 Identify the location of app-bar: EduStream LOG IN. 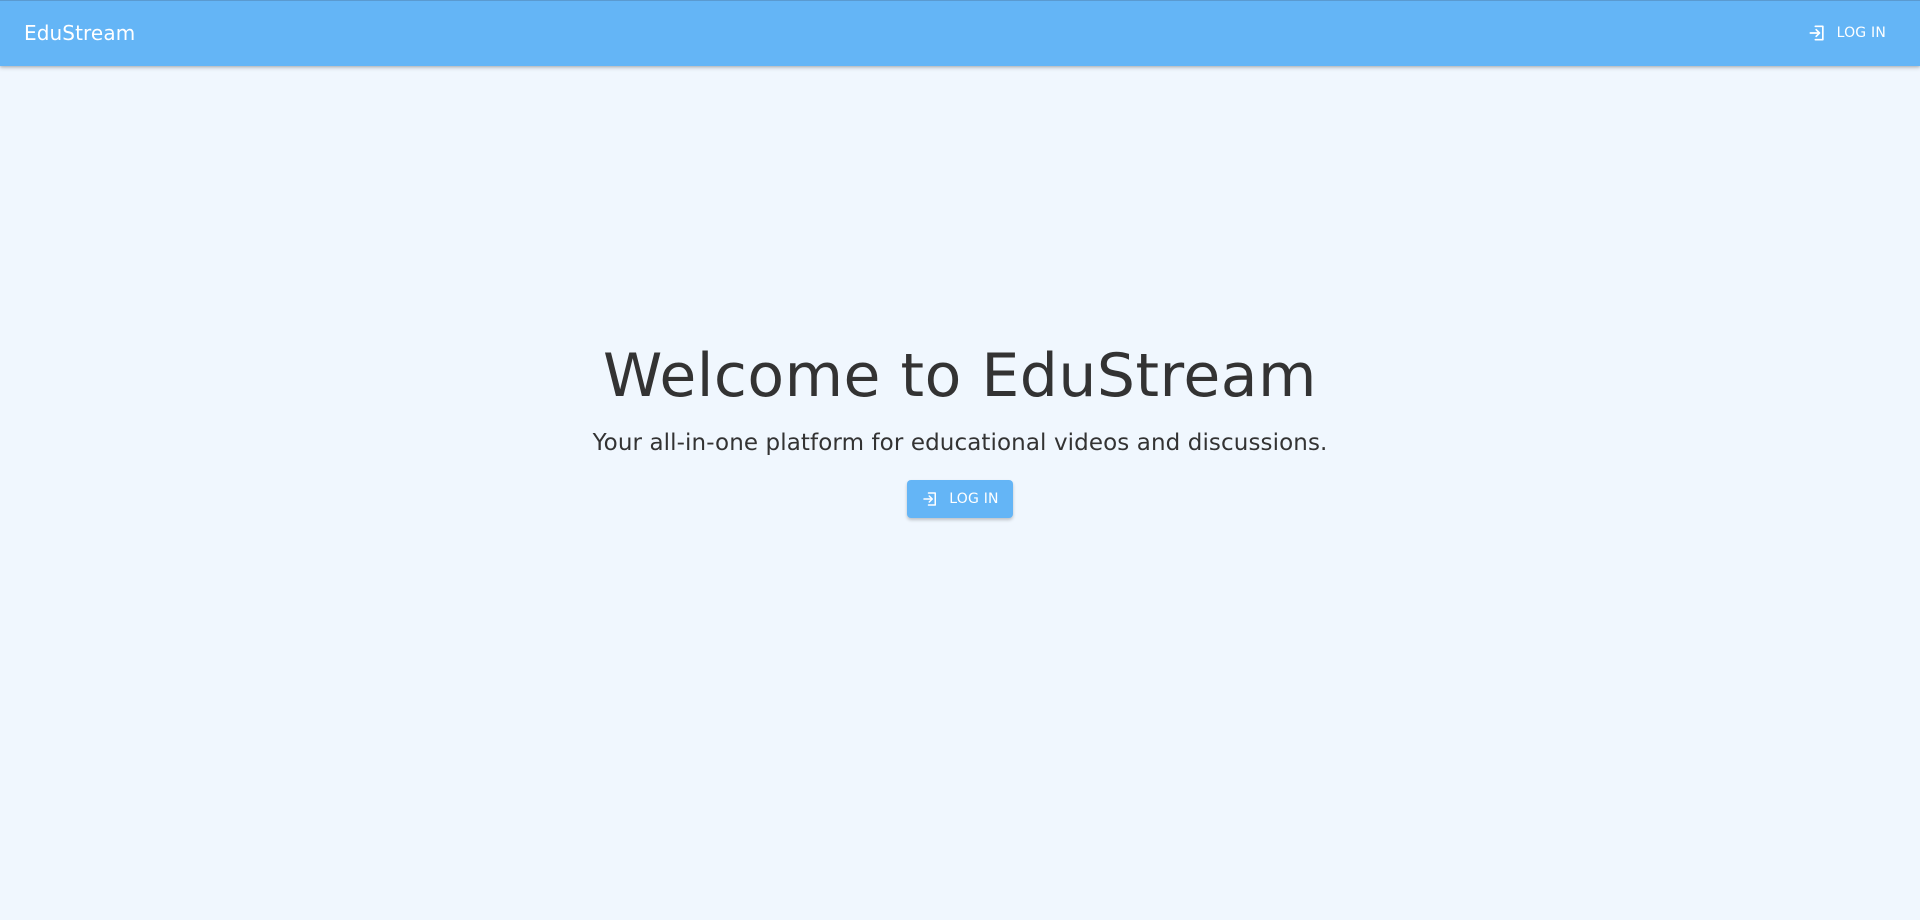
(960, 33).